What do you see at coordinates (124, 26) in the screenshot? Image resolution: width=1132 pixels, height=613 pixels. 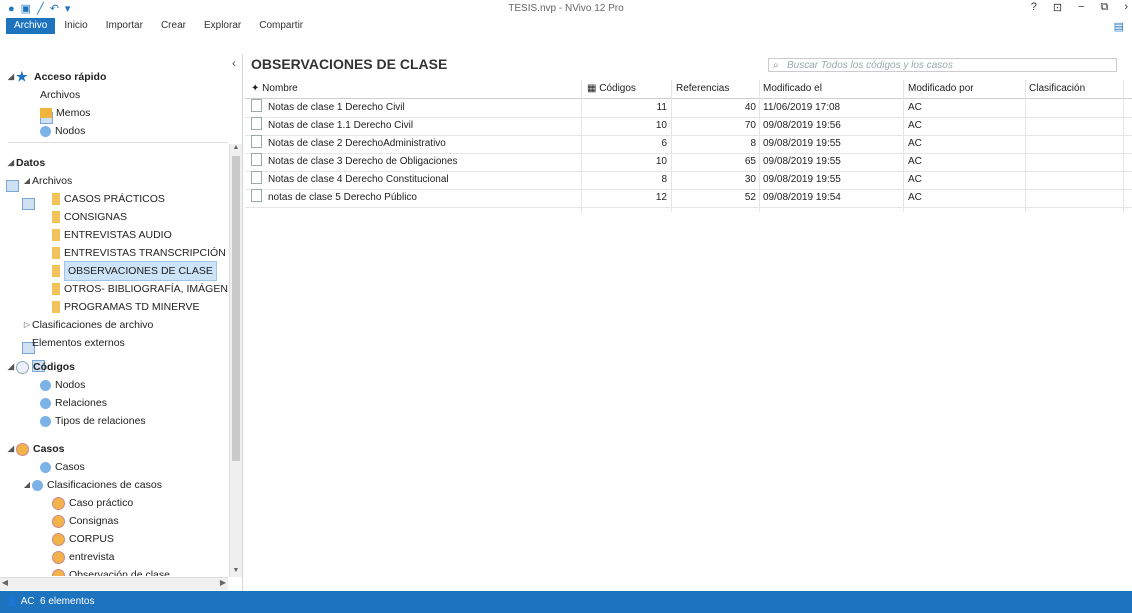 I see `tab-importar: Importar` at bounding box center [124, 26].